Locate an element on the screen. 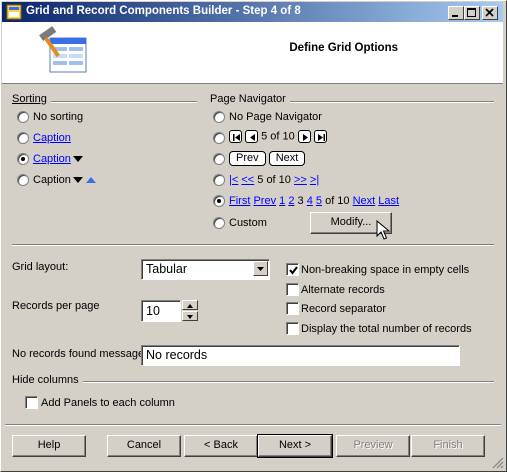 The image size is (507, 472). nav-full-page: 1 is located at coordinates (282, 201).